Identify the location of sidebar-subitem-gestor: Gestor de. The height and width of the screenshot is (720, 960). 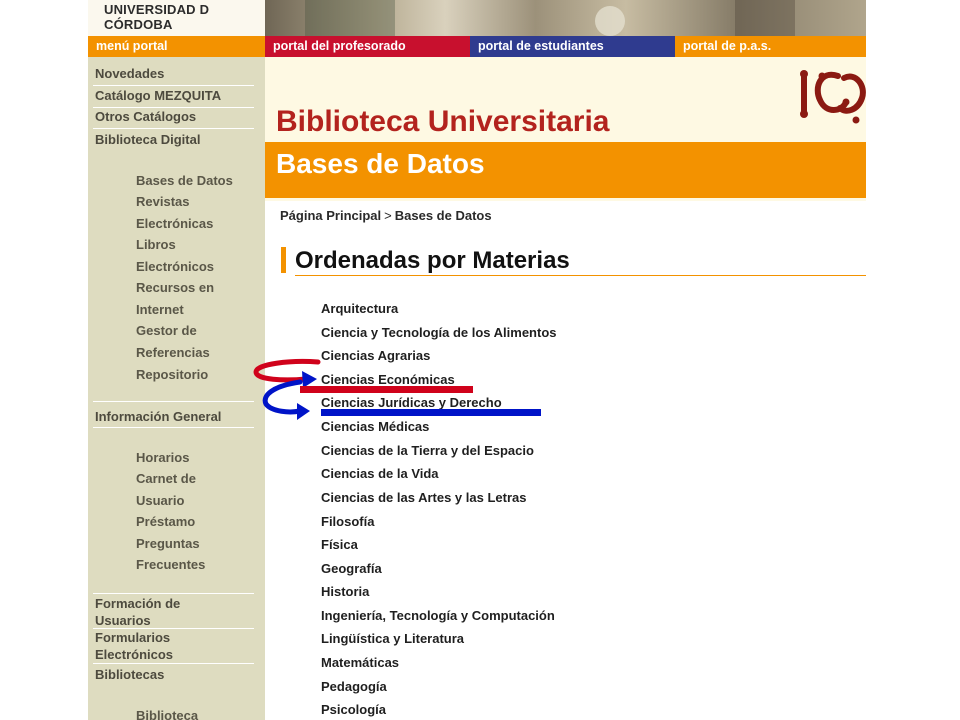
(166, 331).